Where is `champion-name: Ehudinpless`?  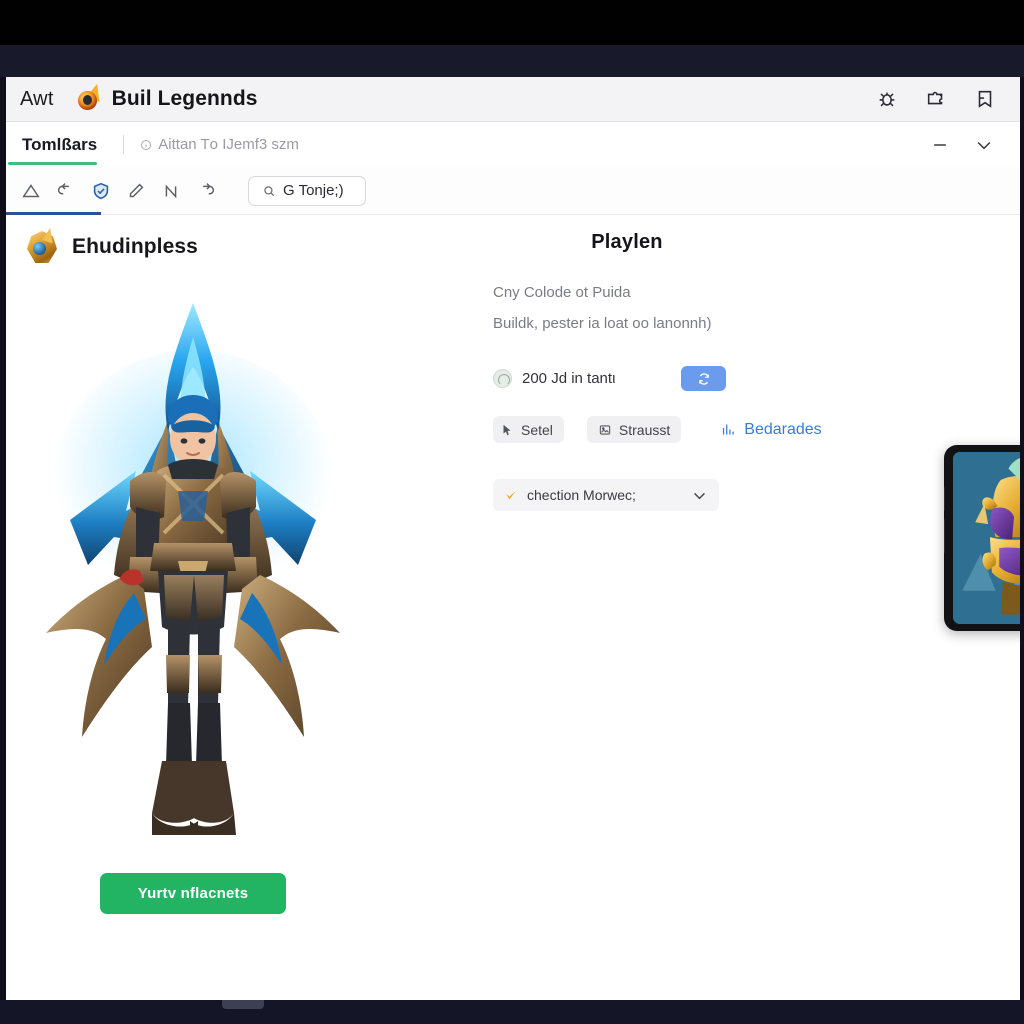
champion-name: Ehudinpless is located at coordinates (135, 246).